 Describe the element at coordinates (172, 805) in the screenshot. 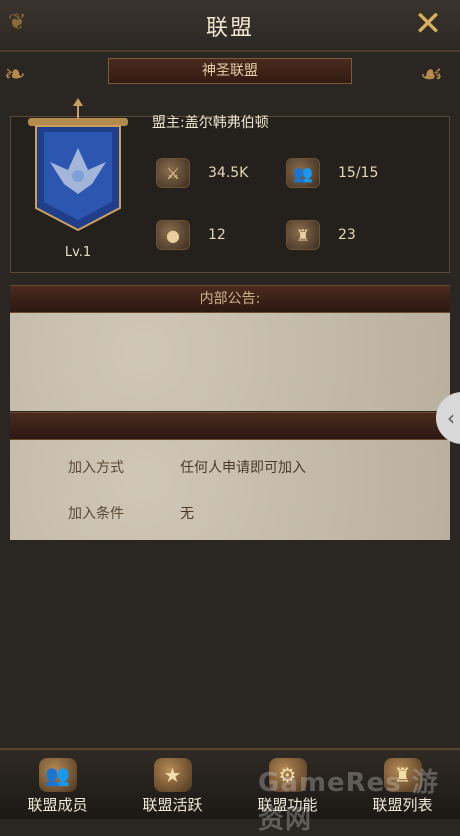

I see `nav-label: 联盟活跃` at that location.